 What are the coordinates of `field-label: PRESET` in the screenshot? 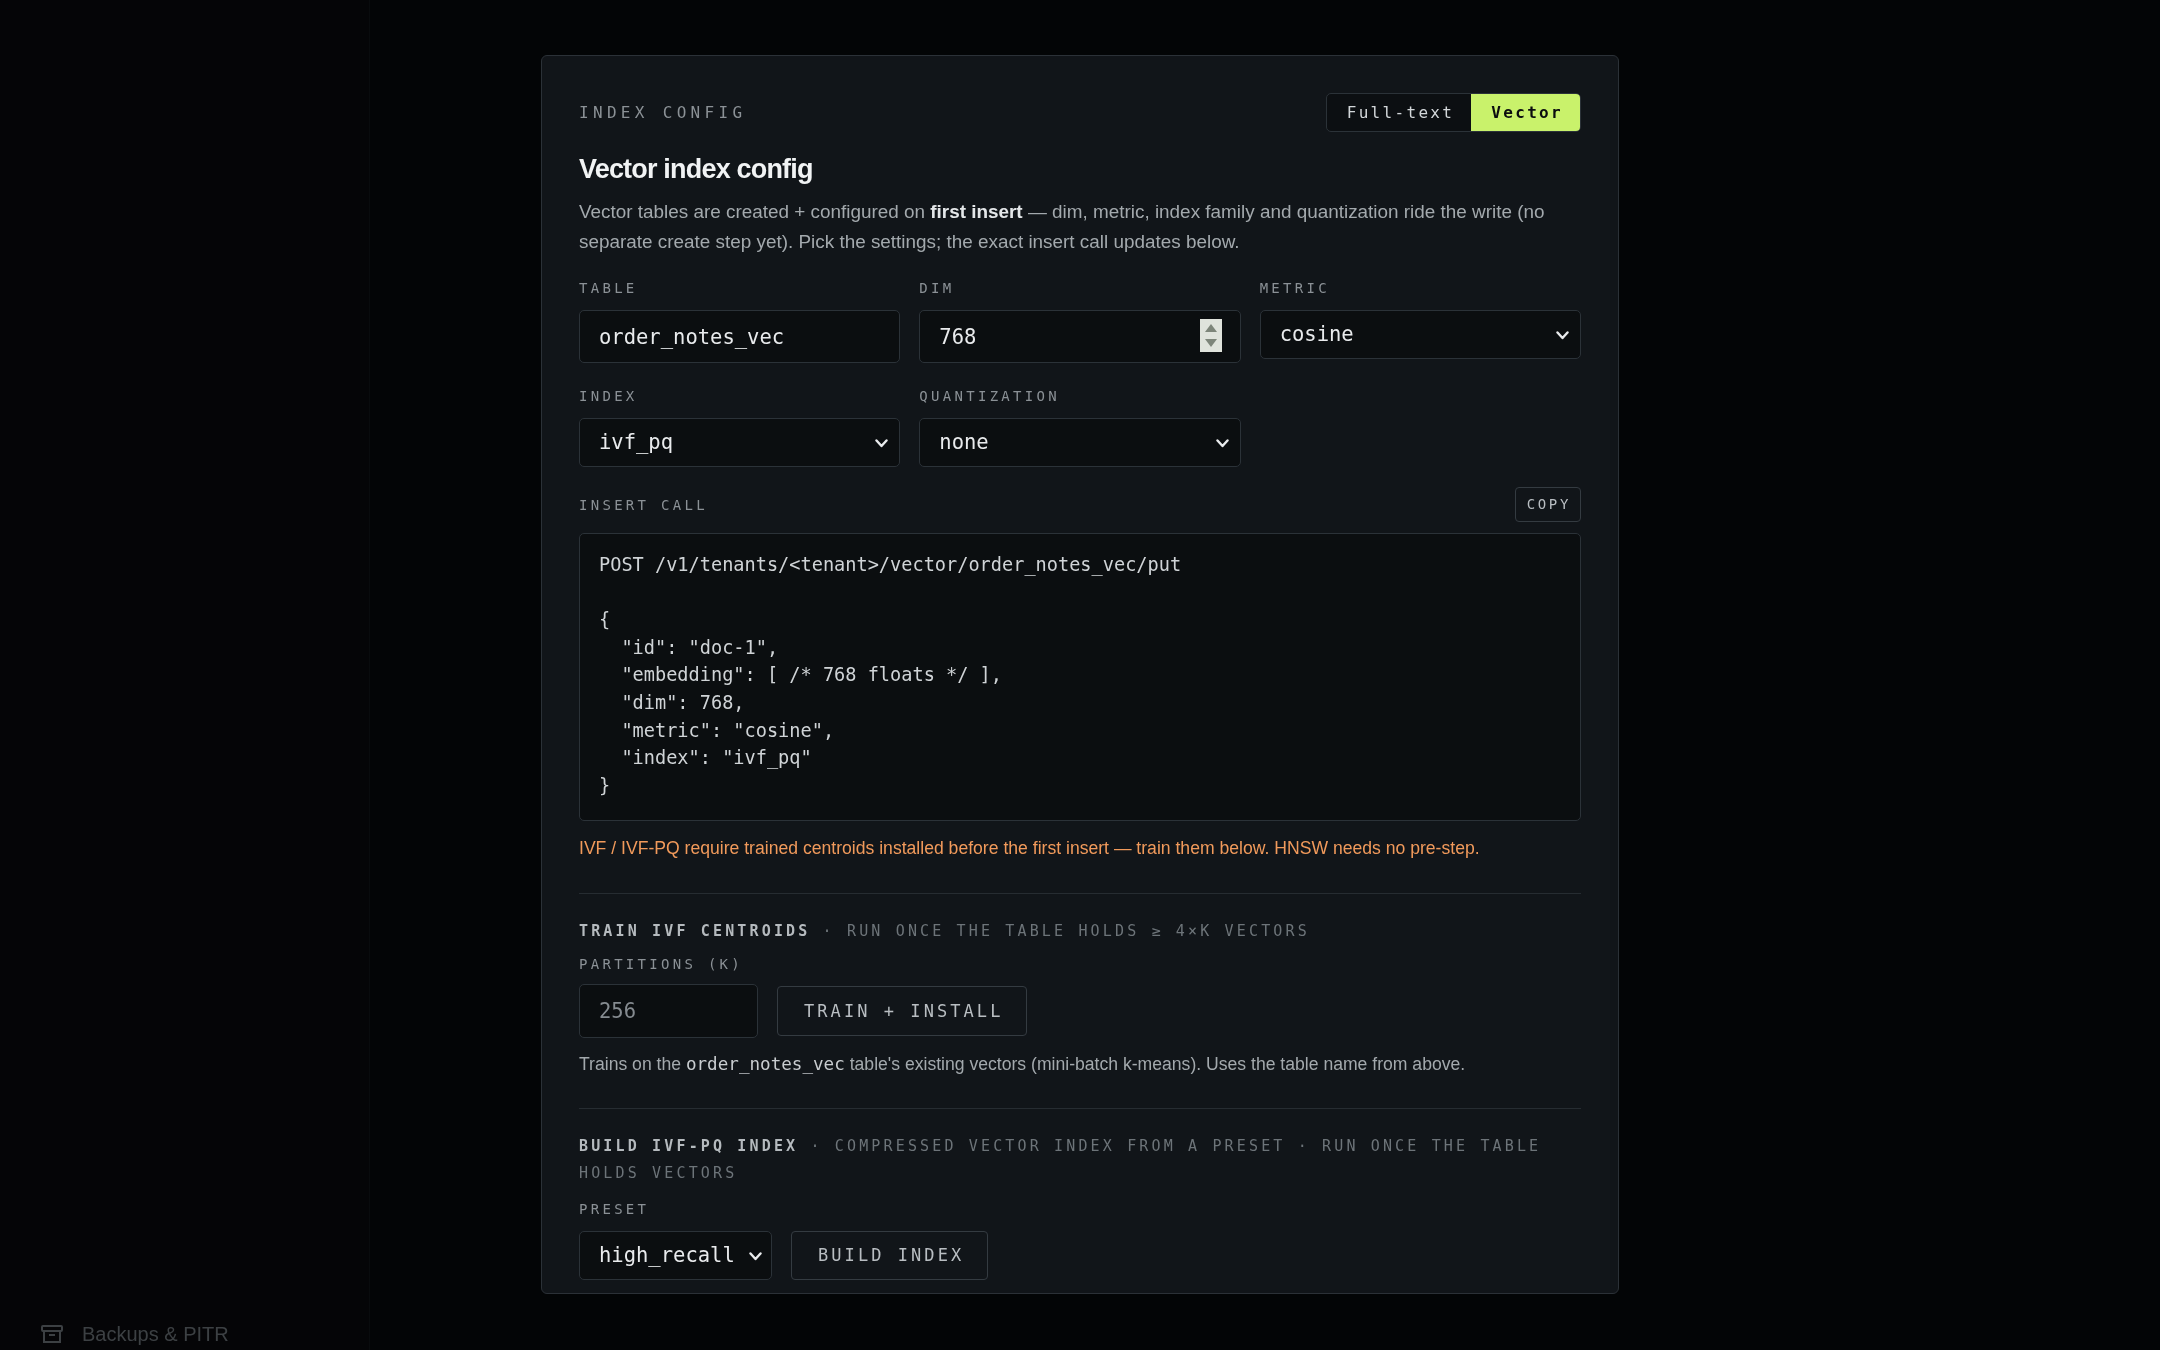 It's located at (615, 1210).